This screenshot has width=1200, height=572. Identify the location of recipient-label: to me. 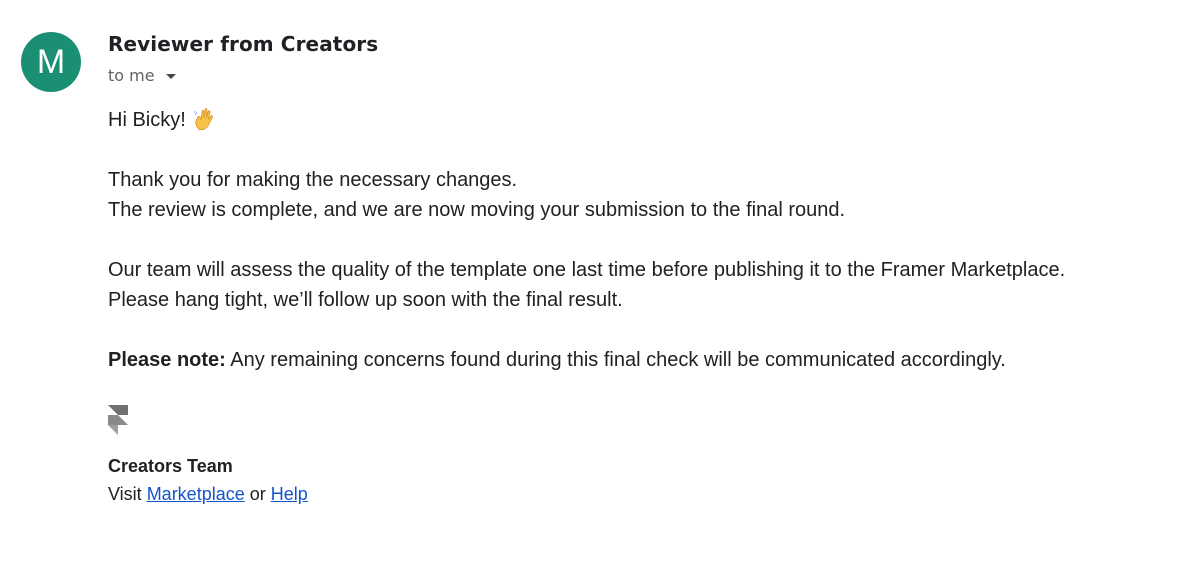
(131, 75).